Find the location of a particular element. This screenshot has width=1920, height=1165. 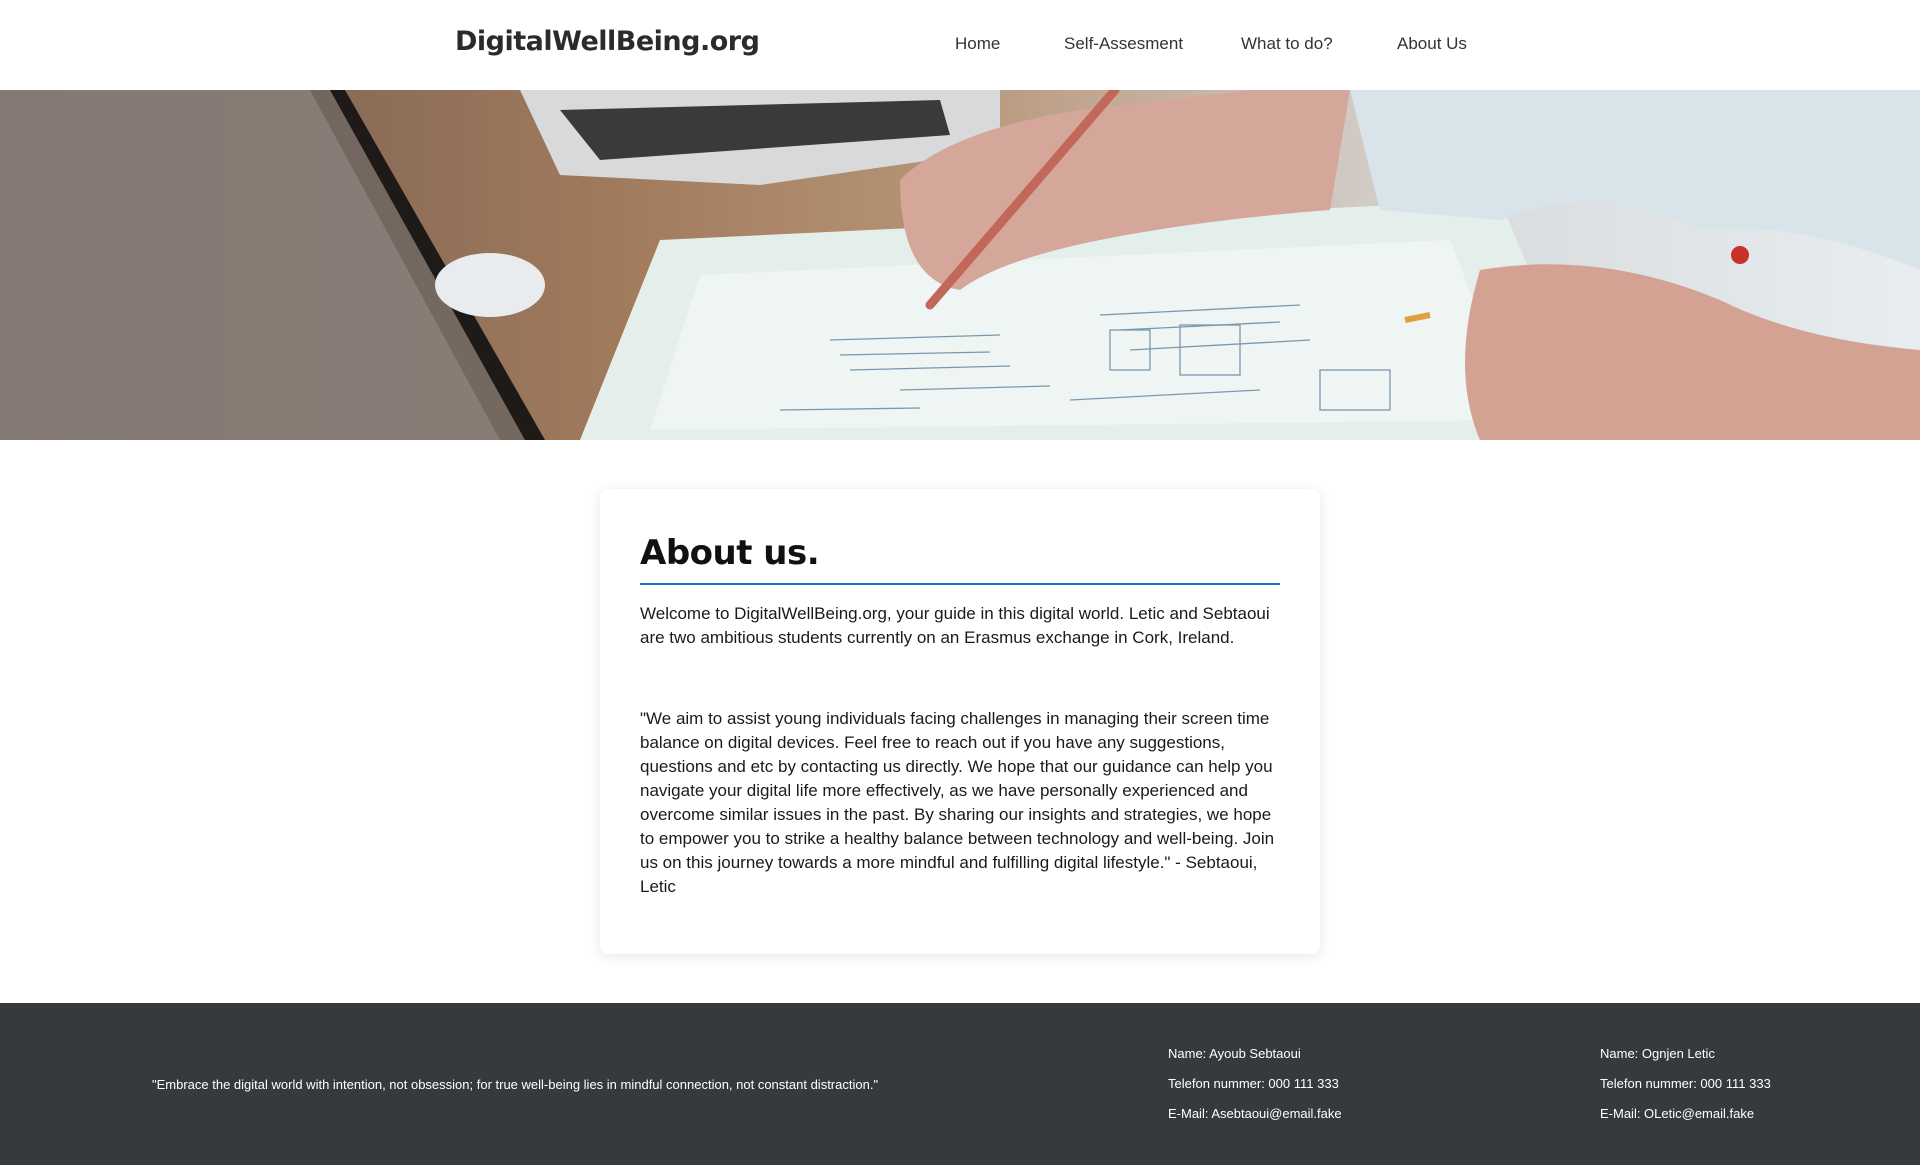

nav-link-home: Home is located at coordinates (977, 44).